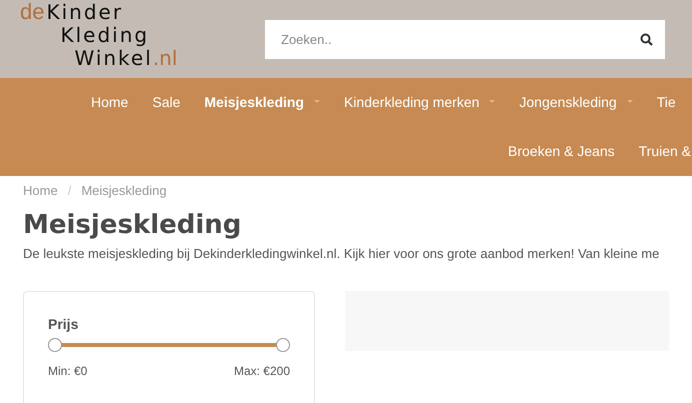 This screenshot has width=692, height=403. Describe the element at coordinates (40, 190) in the screenshot. I see `breadcrumb-link: Home` at that location.